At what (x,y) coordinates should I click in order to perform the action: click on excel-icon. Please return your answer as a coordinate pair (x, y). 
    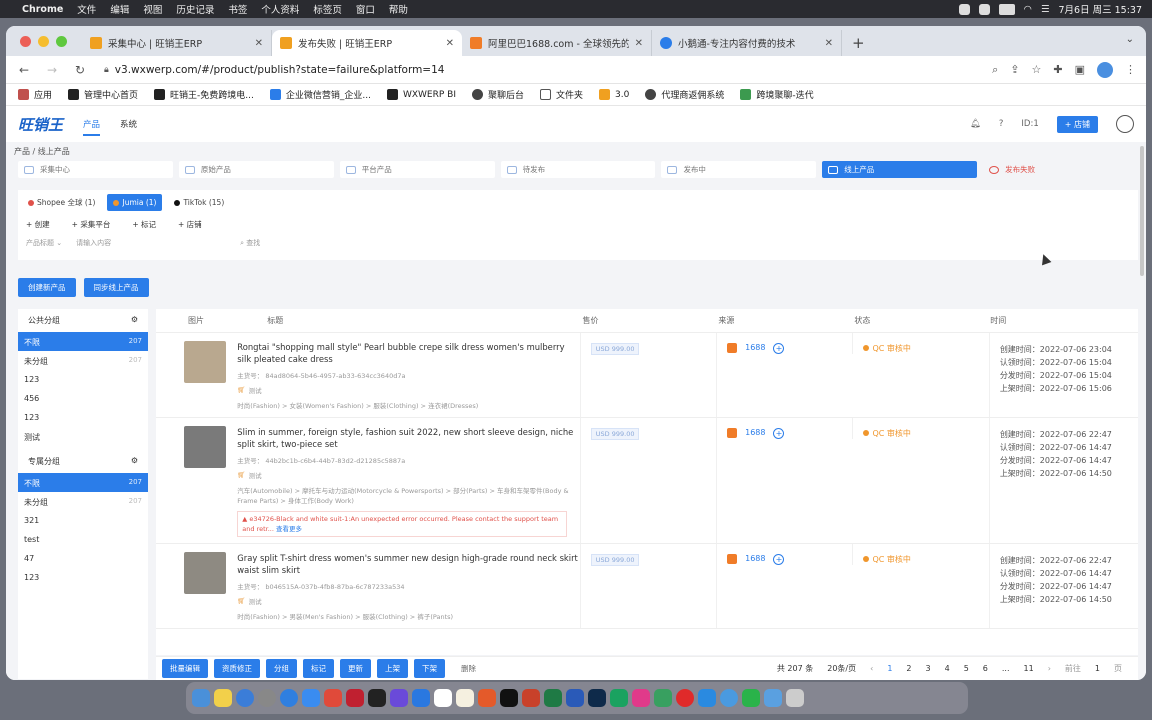
    Looking at the image, I should click on (553, 698).